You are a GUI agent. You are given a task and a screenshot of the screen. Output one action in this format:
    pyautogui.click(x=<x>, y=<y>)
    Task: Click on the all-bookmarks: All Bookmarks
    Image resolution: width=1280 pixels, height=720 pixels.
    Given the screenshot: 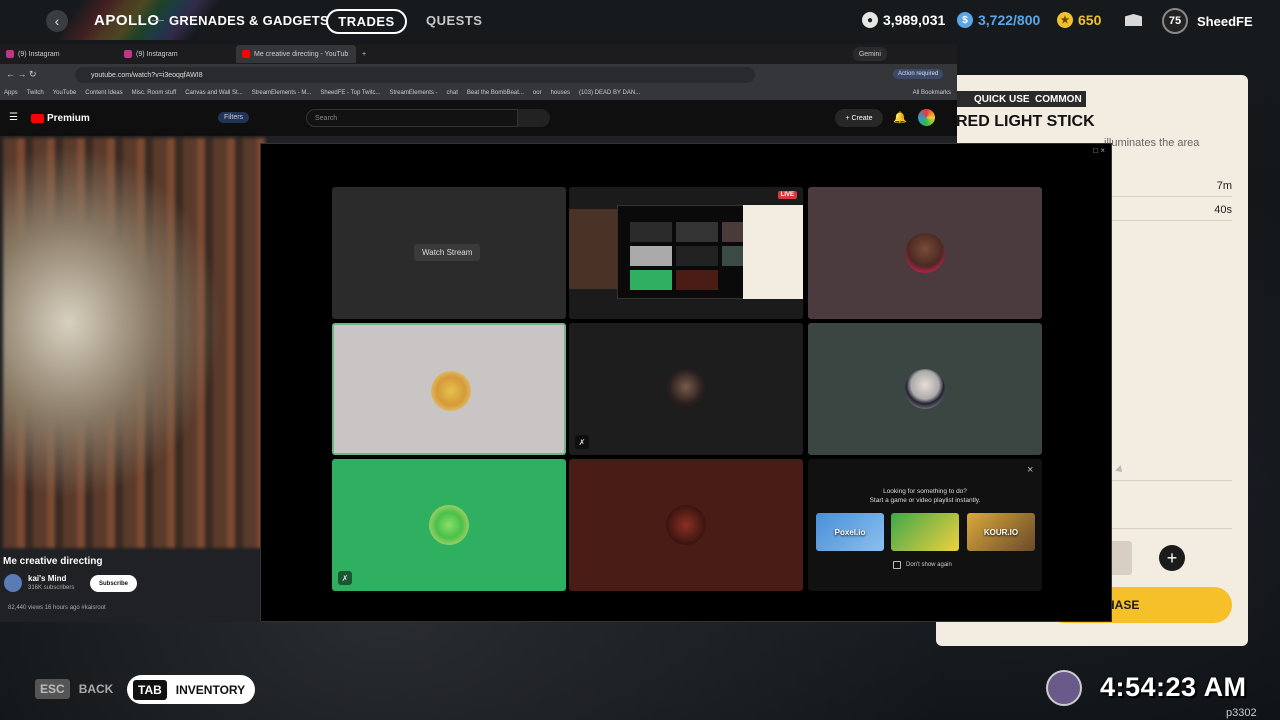 What is the action you would take?
    pyautogui.click(x=932, y=93)
    